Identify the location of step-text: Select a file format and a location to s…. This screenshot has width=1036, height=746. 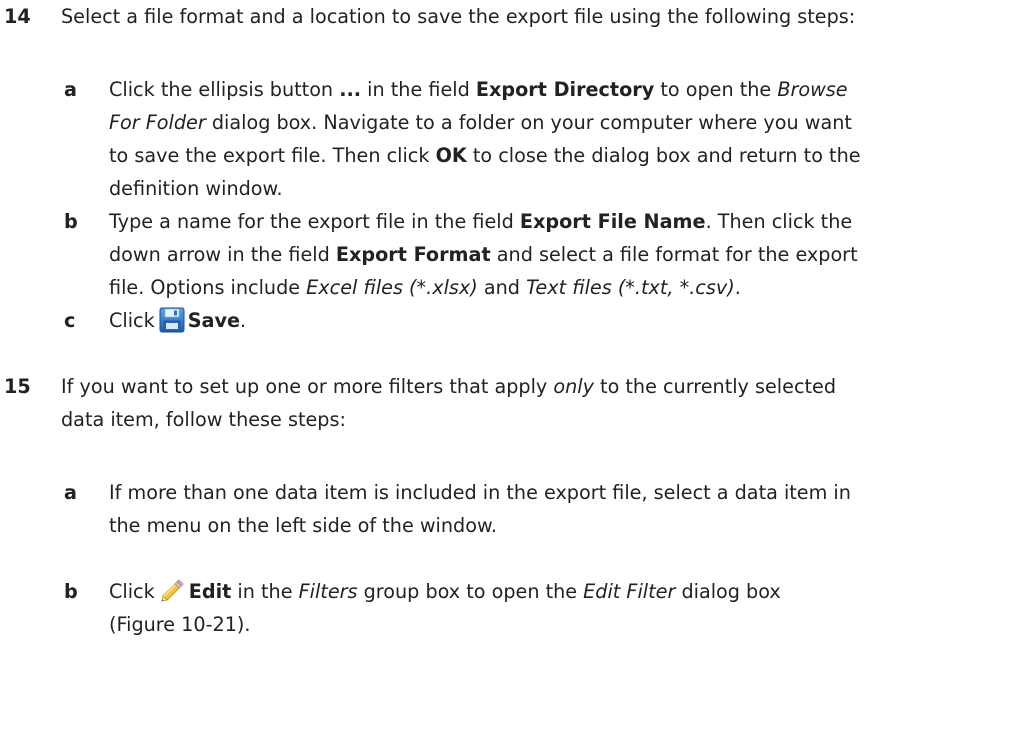
(458, 16).